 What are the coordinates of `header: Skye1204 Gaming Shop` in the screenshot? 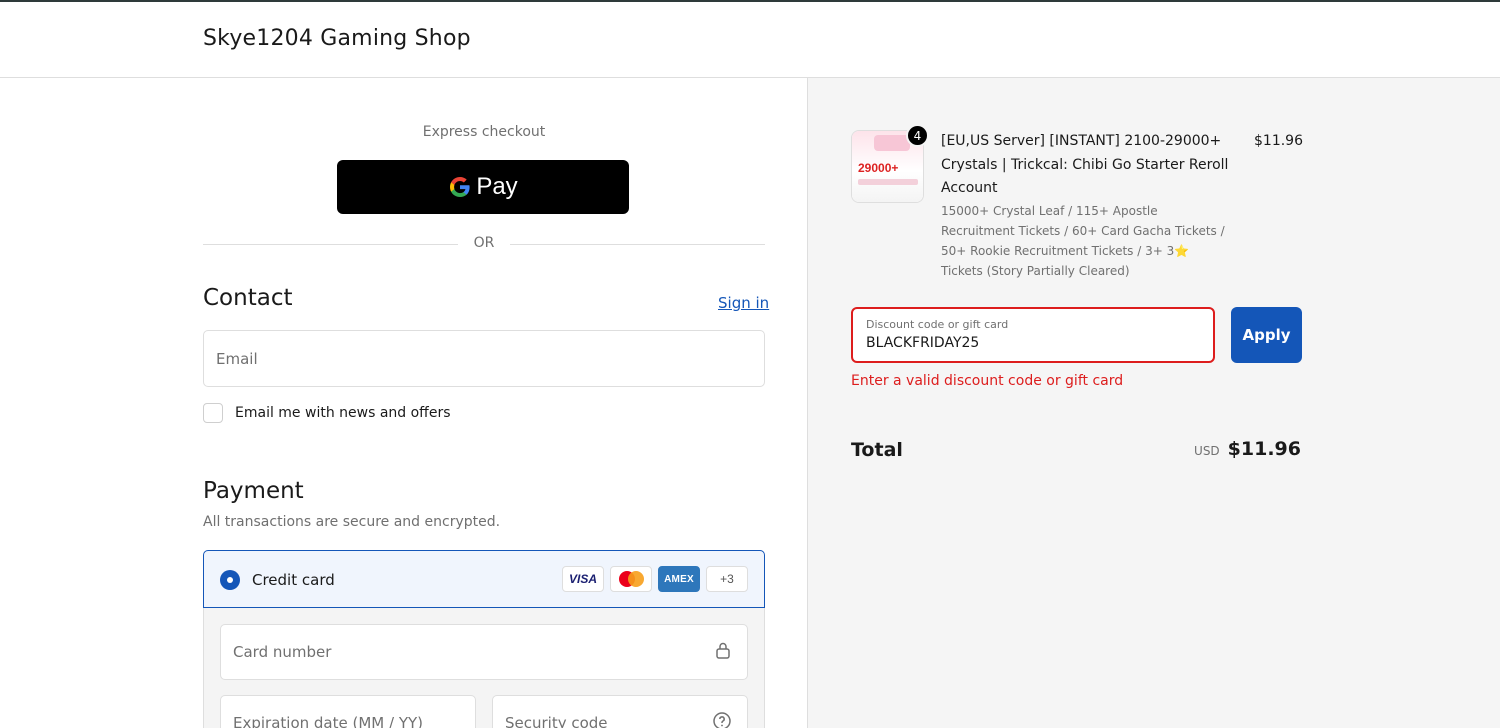 It's located at (750, 40).